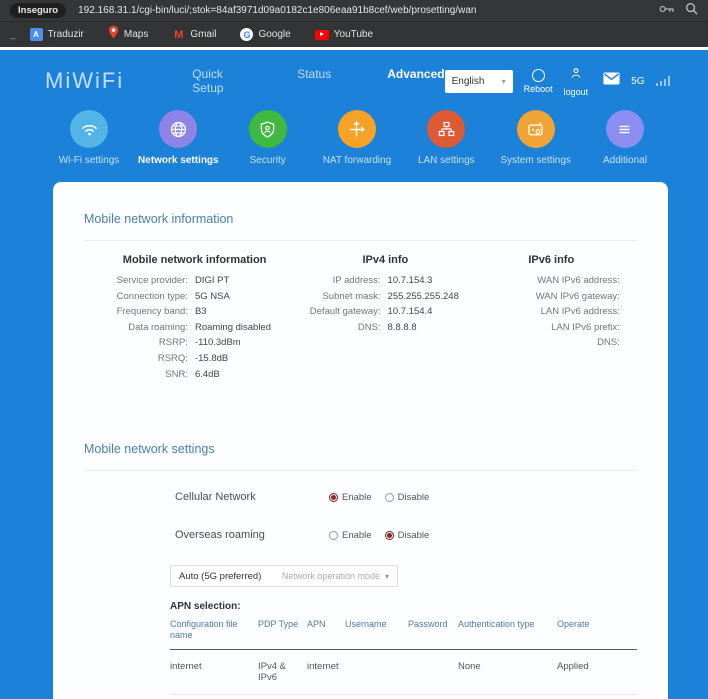  Describe the element at coordinates (267, 129) in the screenshot. I see `shield-icon` at that location.